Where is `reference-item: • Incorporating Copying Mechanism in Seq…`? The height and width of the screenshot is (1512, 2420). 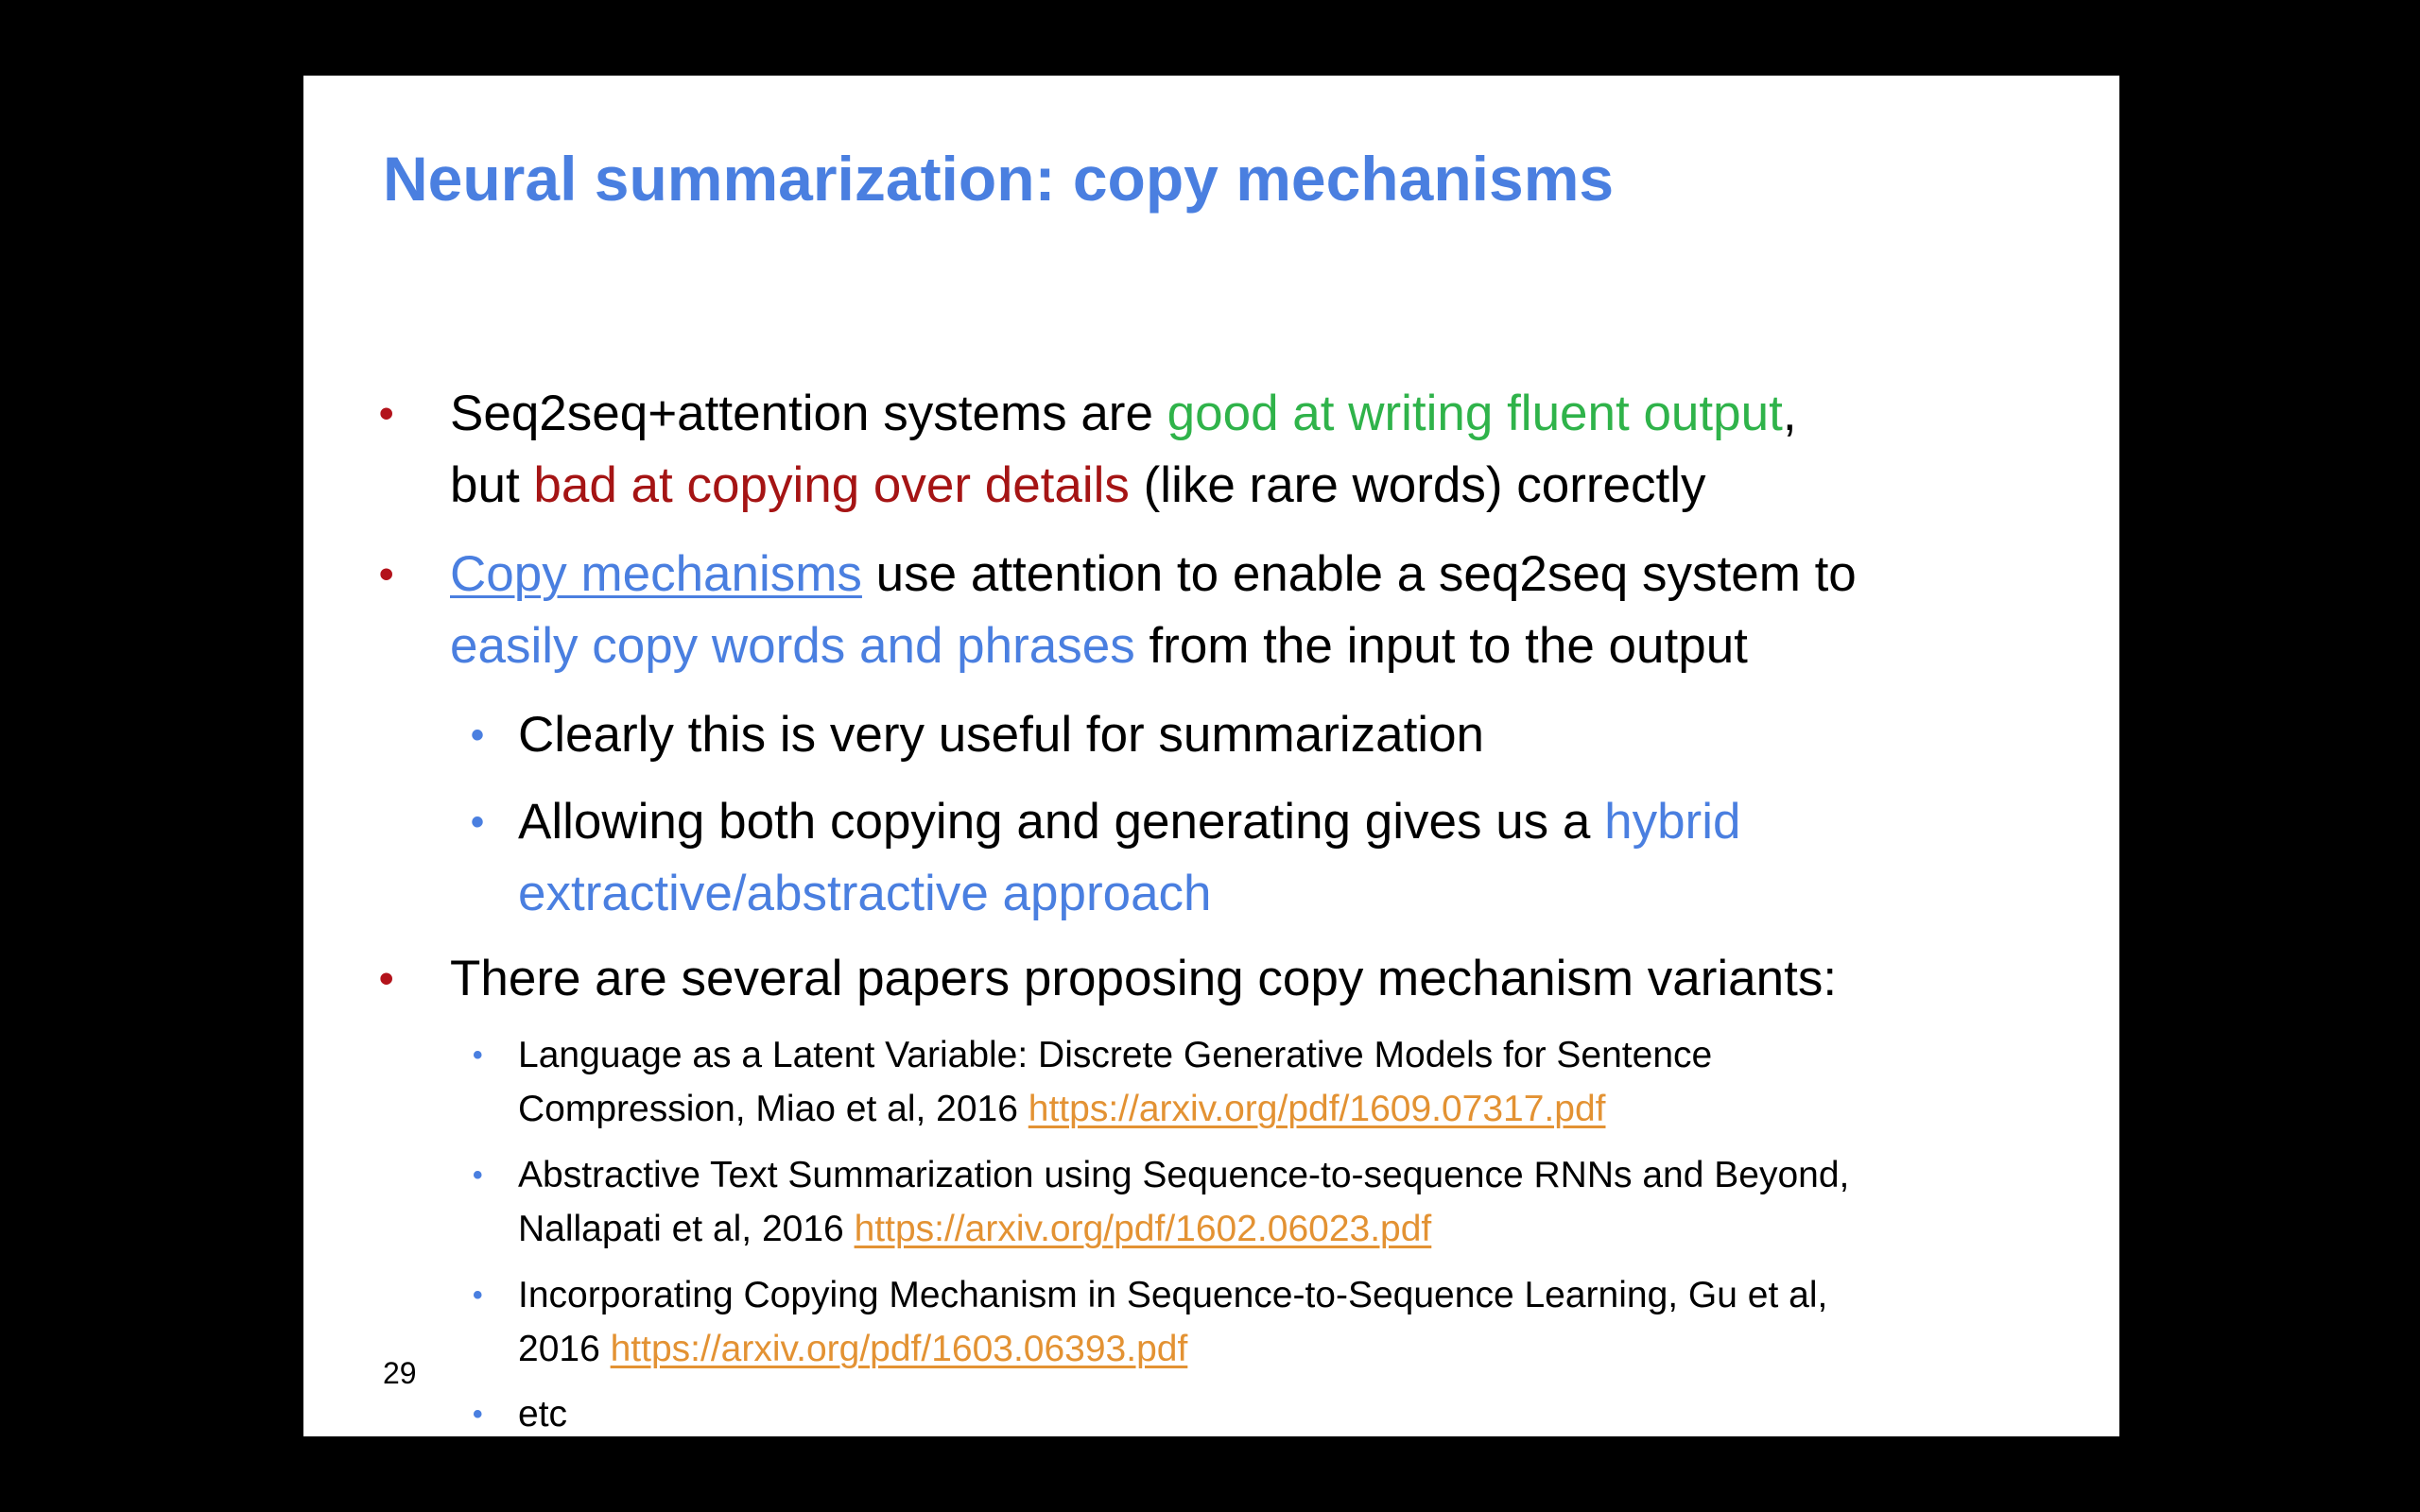 reference-item: • Incorporating Copying Mechanism in Seq… is located at coordinates (1270, 1322).